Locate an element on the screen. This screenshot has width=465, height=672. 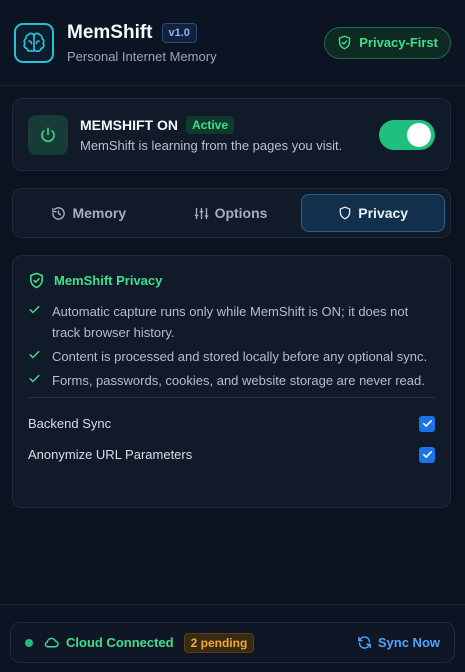
version-badge: v1.0 is located at coordinates (179, 32).